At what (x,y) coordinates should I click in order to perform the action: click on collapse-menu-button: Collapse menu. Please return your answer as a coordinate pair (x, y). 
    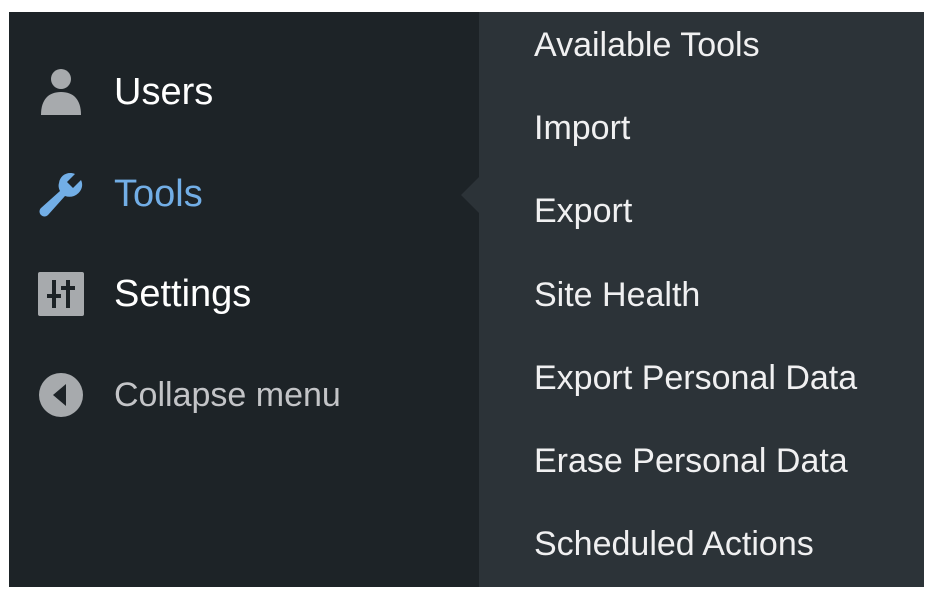
    Looking at the image, I should click on (244, 395).